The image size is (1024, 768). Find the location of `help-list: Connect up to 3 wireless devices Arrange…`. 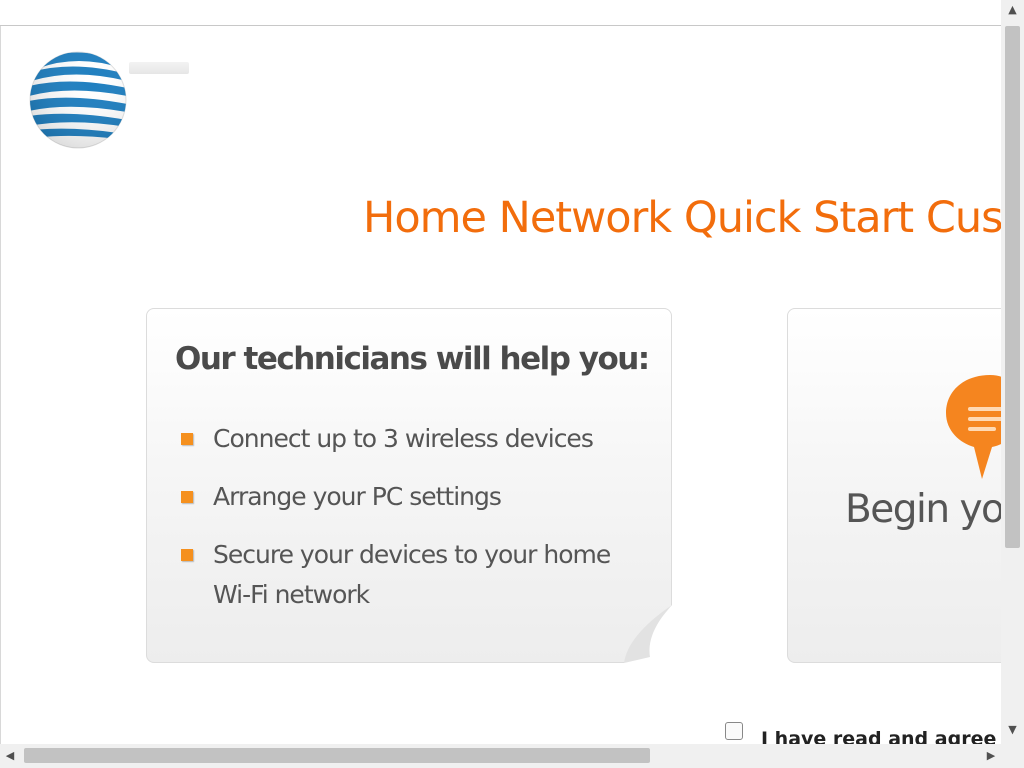

help-list: Connect up to 3 wireless devices Arrange… is located at coordinates (414, 526).